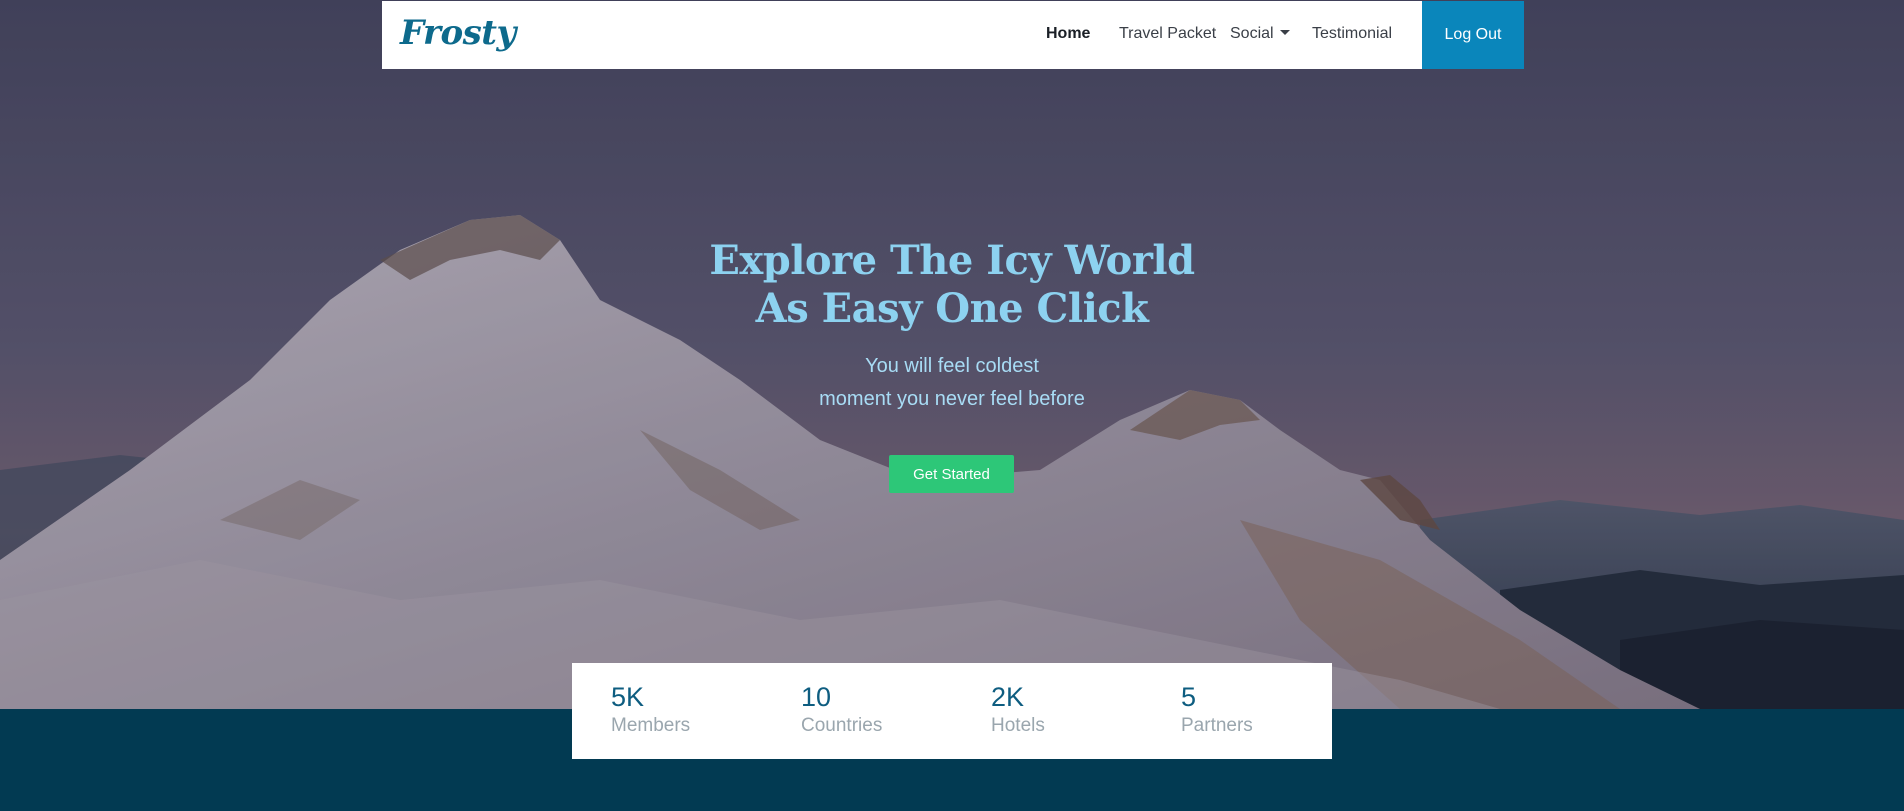  Describe the element at coordinates (1352, 34) in the screenshot. I see `nav-item-testimonial: Testimonial` at that location.